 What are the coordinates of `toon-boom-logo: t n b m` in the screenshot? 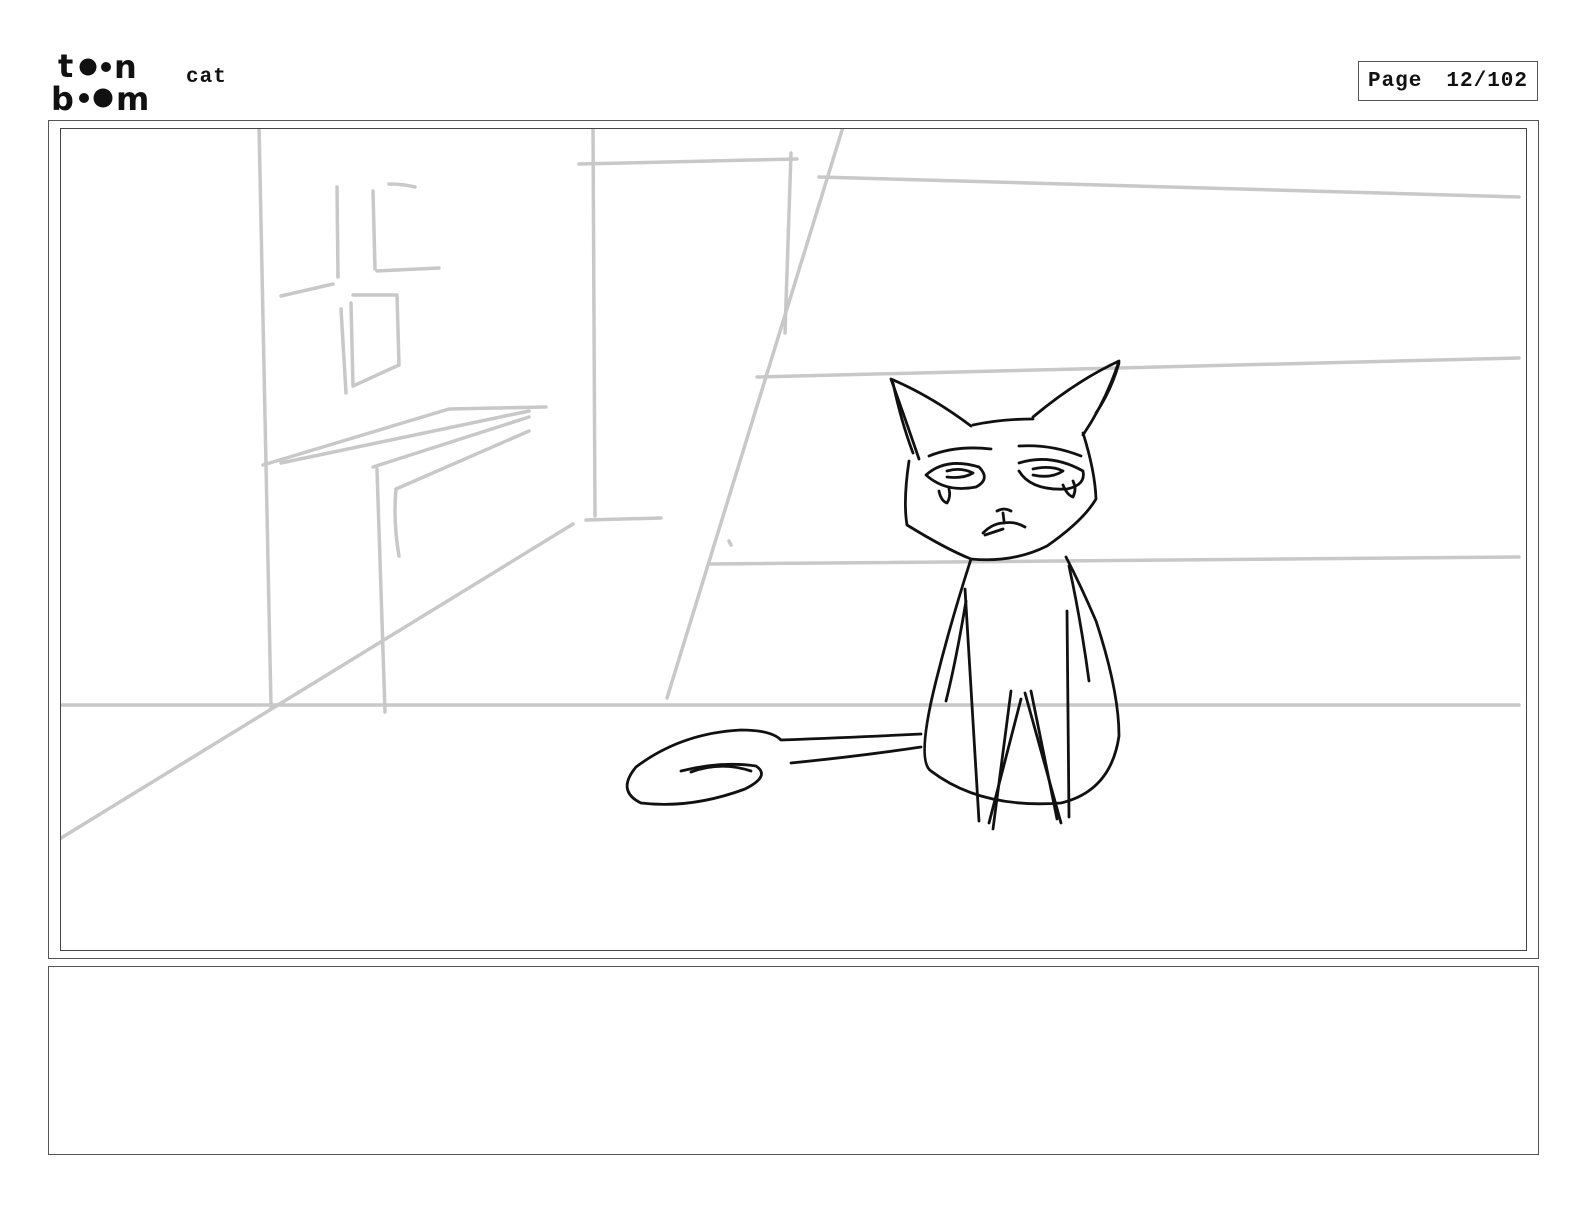 It's located at (100, 82).